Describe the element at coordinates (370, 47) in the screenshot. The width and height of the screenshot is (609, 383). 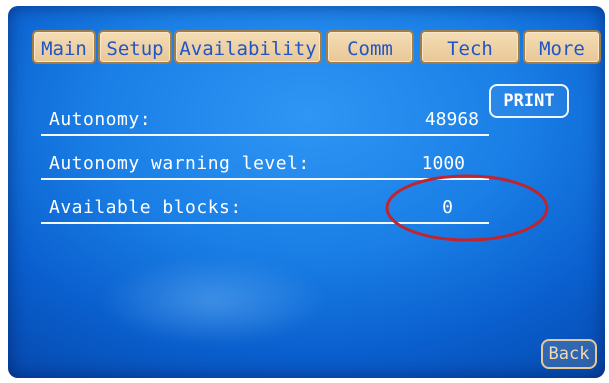
I see `tab-comm: Comm` at that location.